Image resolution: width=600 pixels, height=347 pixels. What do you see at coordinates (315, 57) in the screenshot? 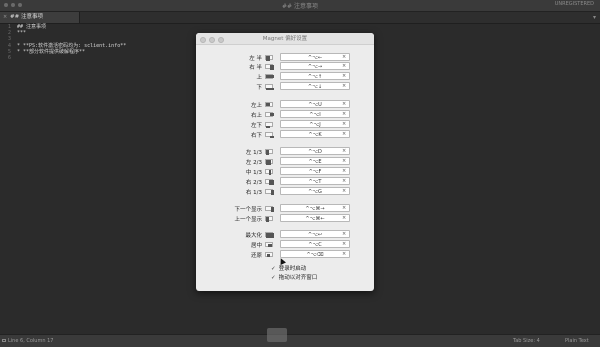
I see `shortcut-recorder-field: ^⌥←` at bounding box center [315, 57].